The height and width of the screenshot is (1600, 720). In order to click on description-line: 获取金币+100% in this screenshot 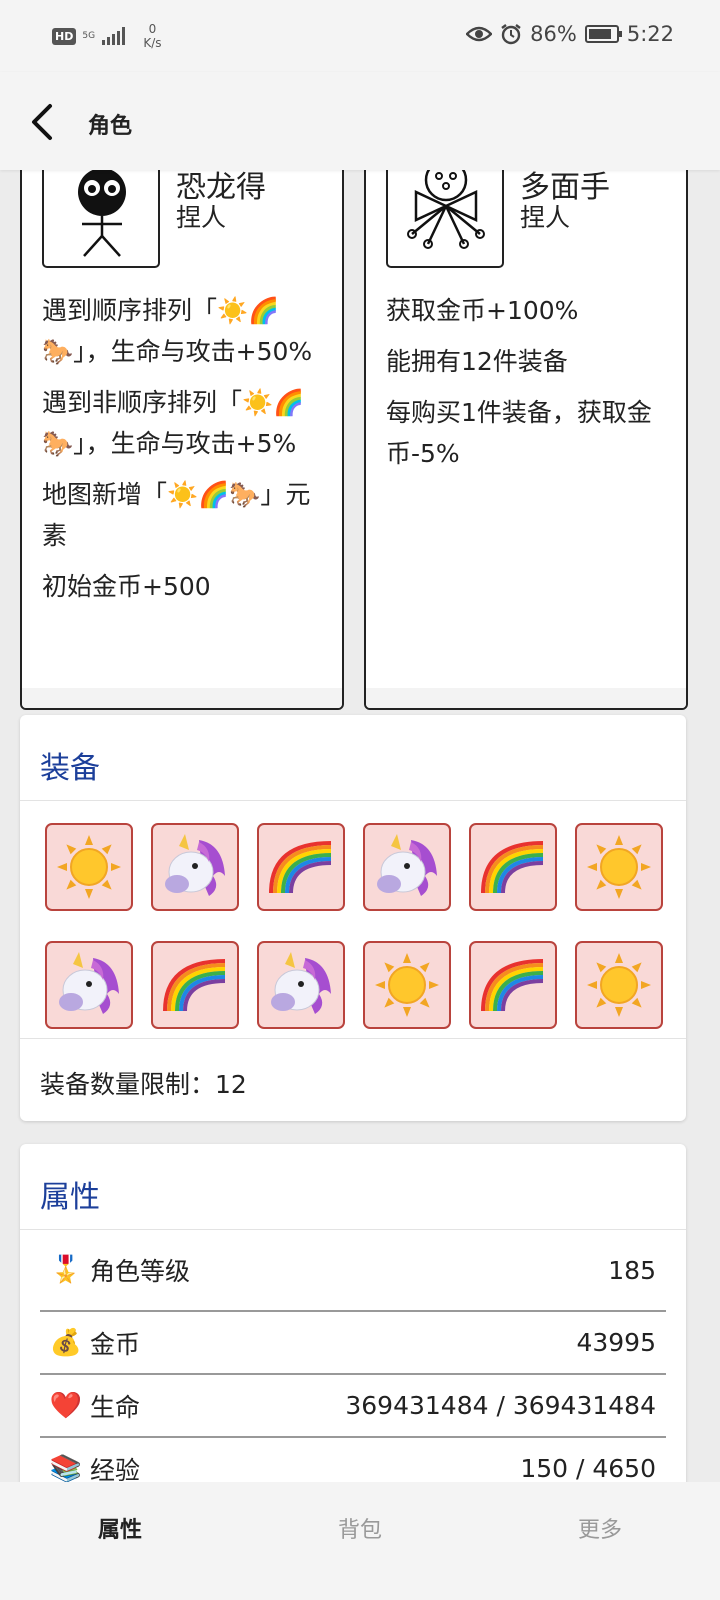, I will do `click(482, 310)`.